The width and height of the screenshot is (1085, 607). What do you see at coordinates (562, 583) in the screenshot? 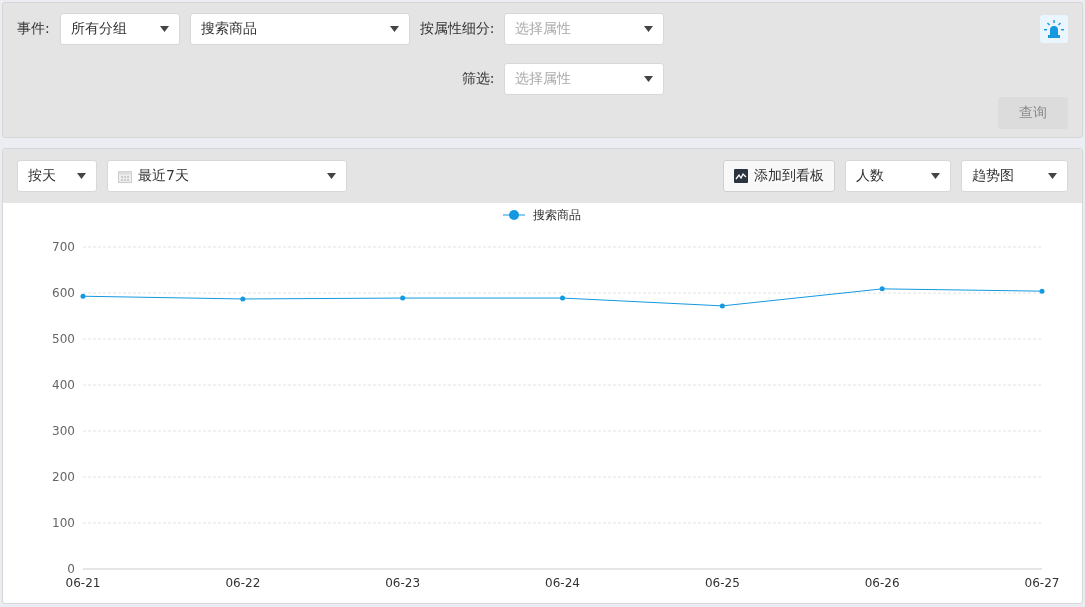
I see `x-axis-label: 06-24` at bounding box center [562, 583].